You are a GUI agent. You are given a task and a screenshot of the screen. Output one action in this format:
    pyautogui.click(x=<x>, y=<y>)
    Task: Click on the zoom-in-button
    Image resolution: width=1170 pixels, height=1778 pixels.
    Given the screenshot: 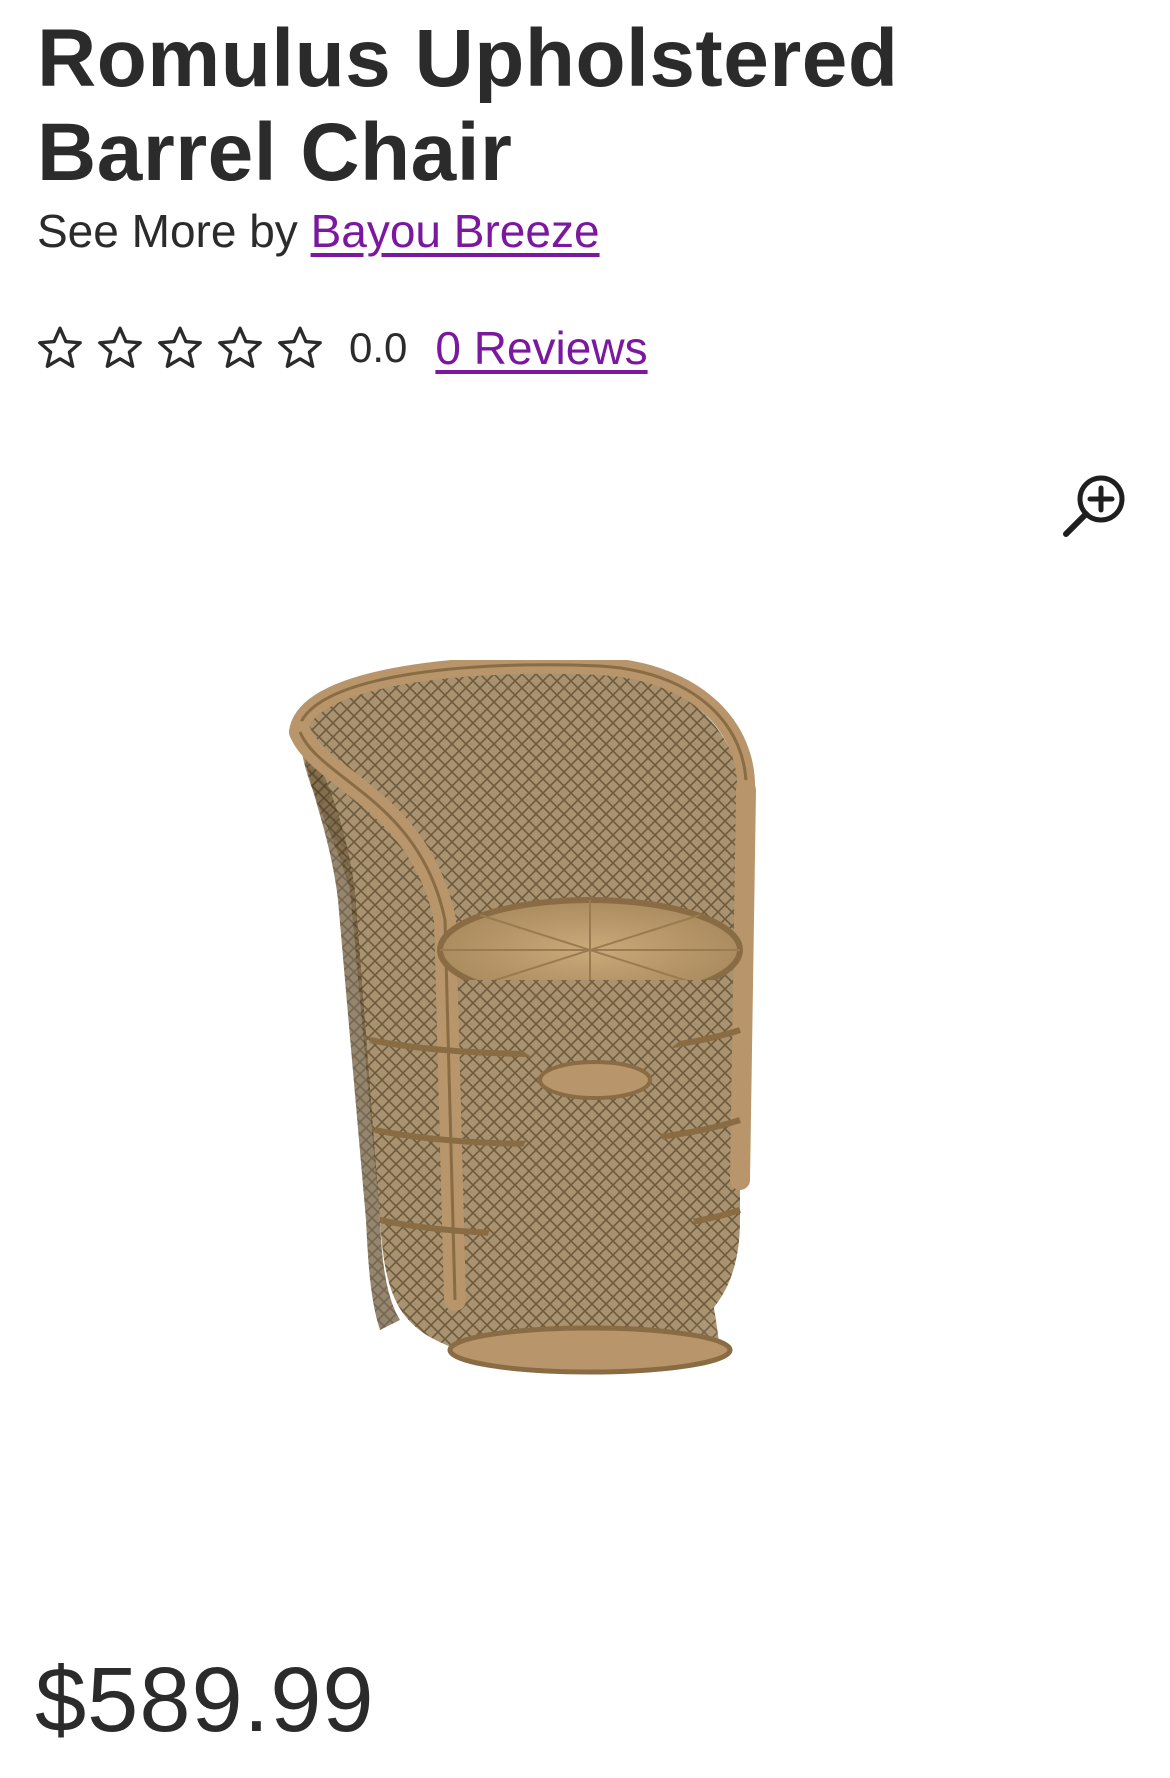 What is the action you would take?
    pyautogui.click(x=1094, y=506)
    